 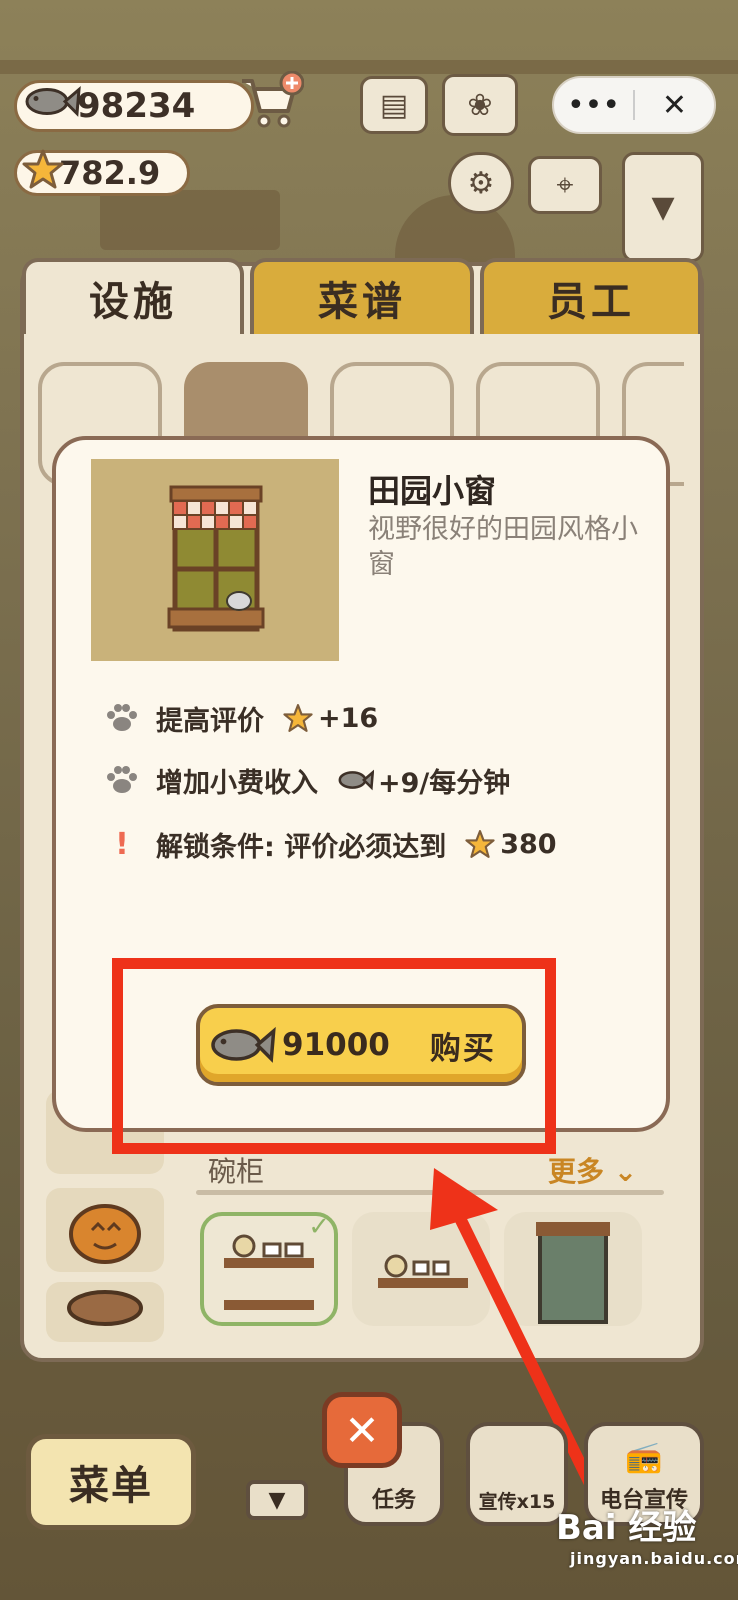 What do you see at coordinates (517, 1502) in the screenshot?
I see `promo-label: 宣传x15` at bounding box center [517, 1502].